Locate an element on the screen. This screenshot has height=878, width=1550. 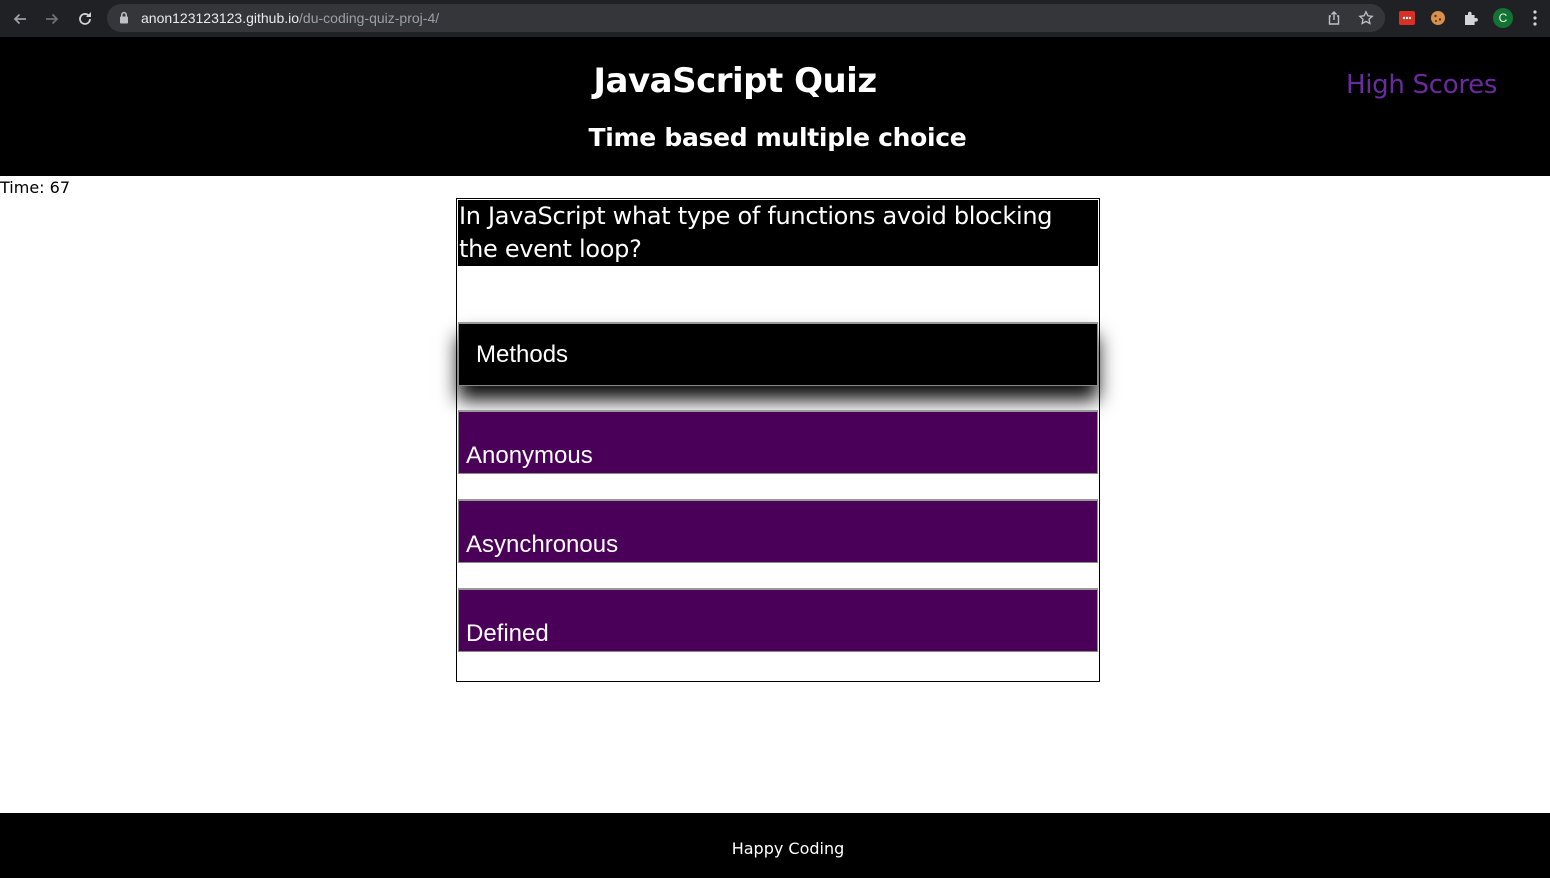
page-subtitle: Time based multiple choice is located at coordinates (777, 137).